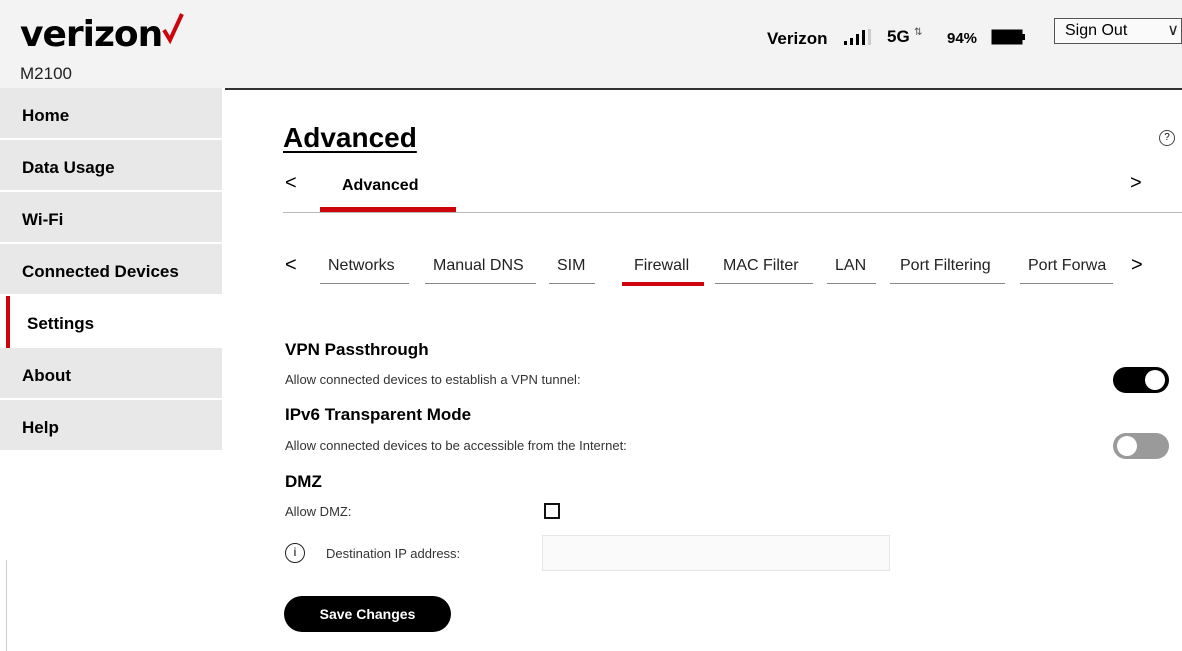  What do you see at coordinates (91, 34) in the screenshot?
I see `verizon-logo: verizon` at bounding box center [91, 34].